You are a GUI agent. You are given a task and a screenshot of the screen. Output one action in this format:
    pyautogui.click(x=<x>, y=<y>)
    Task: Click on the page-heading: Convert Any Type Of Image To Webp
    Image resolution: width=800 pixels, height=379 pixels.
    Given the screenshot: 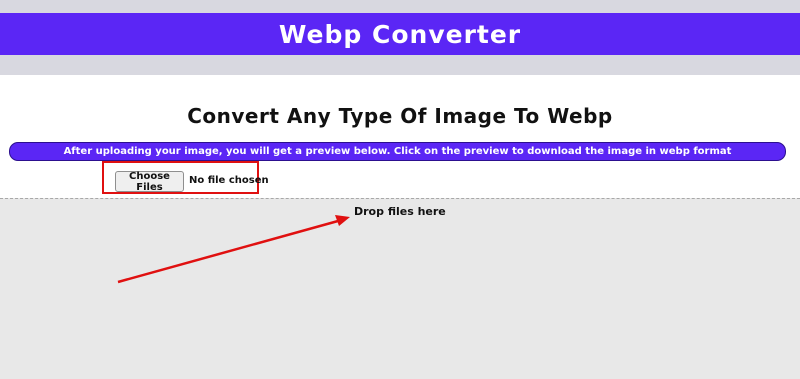 What is the action you would take?
    pyautogui.click(x=400, y=116)
    